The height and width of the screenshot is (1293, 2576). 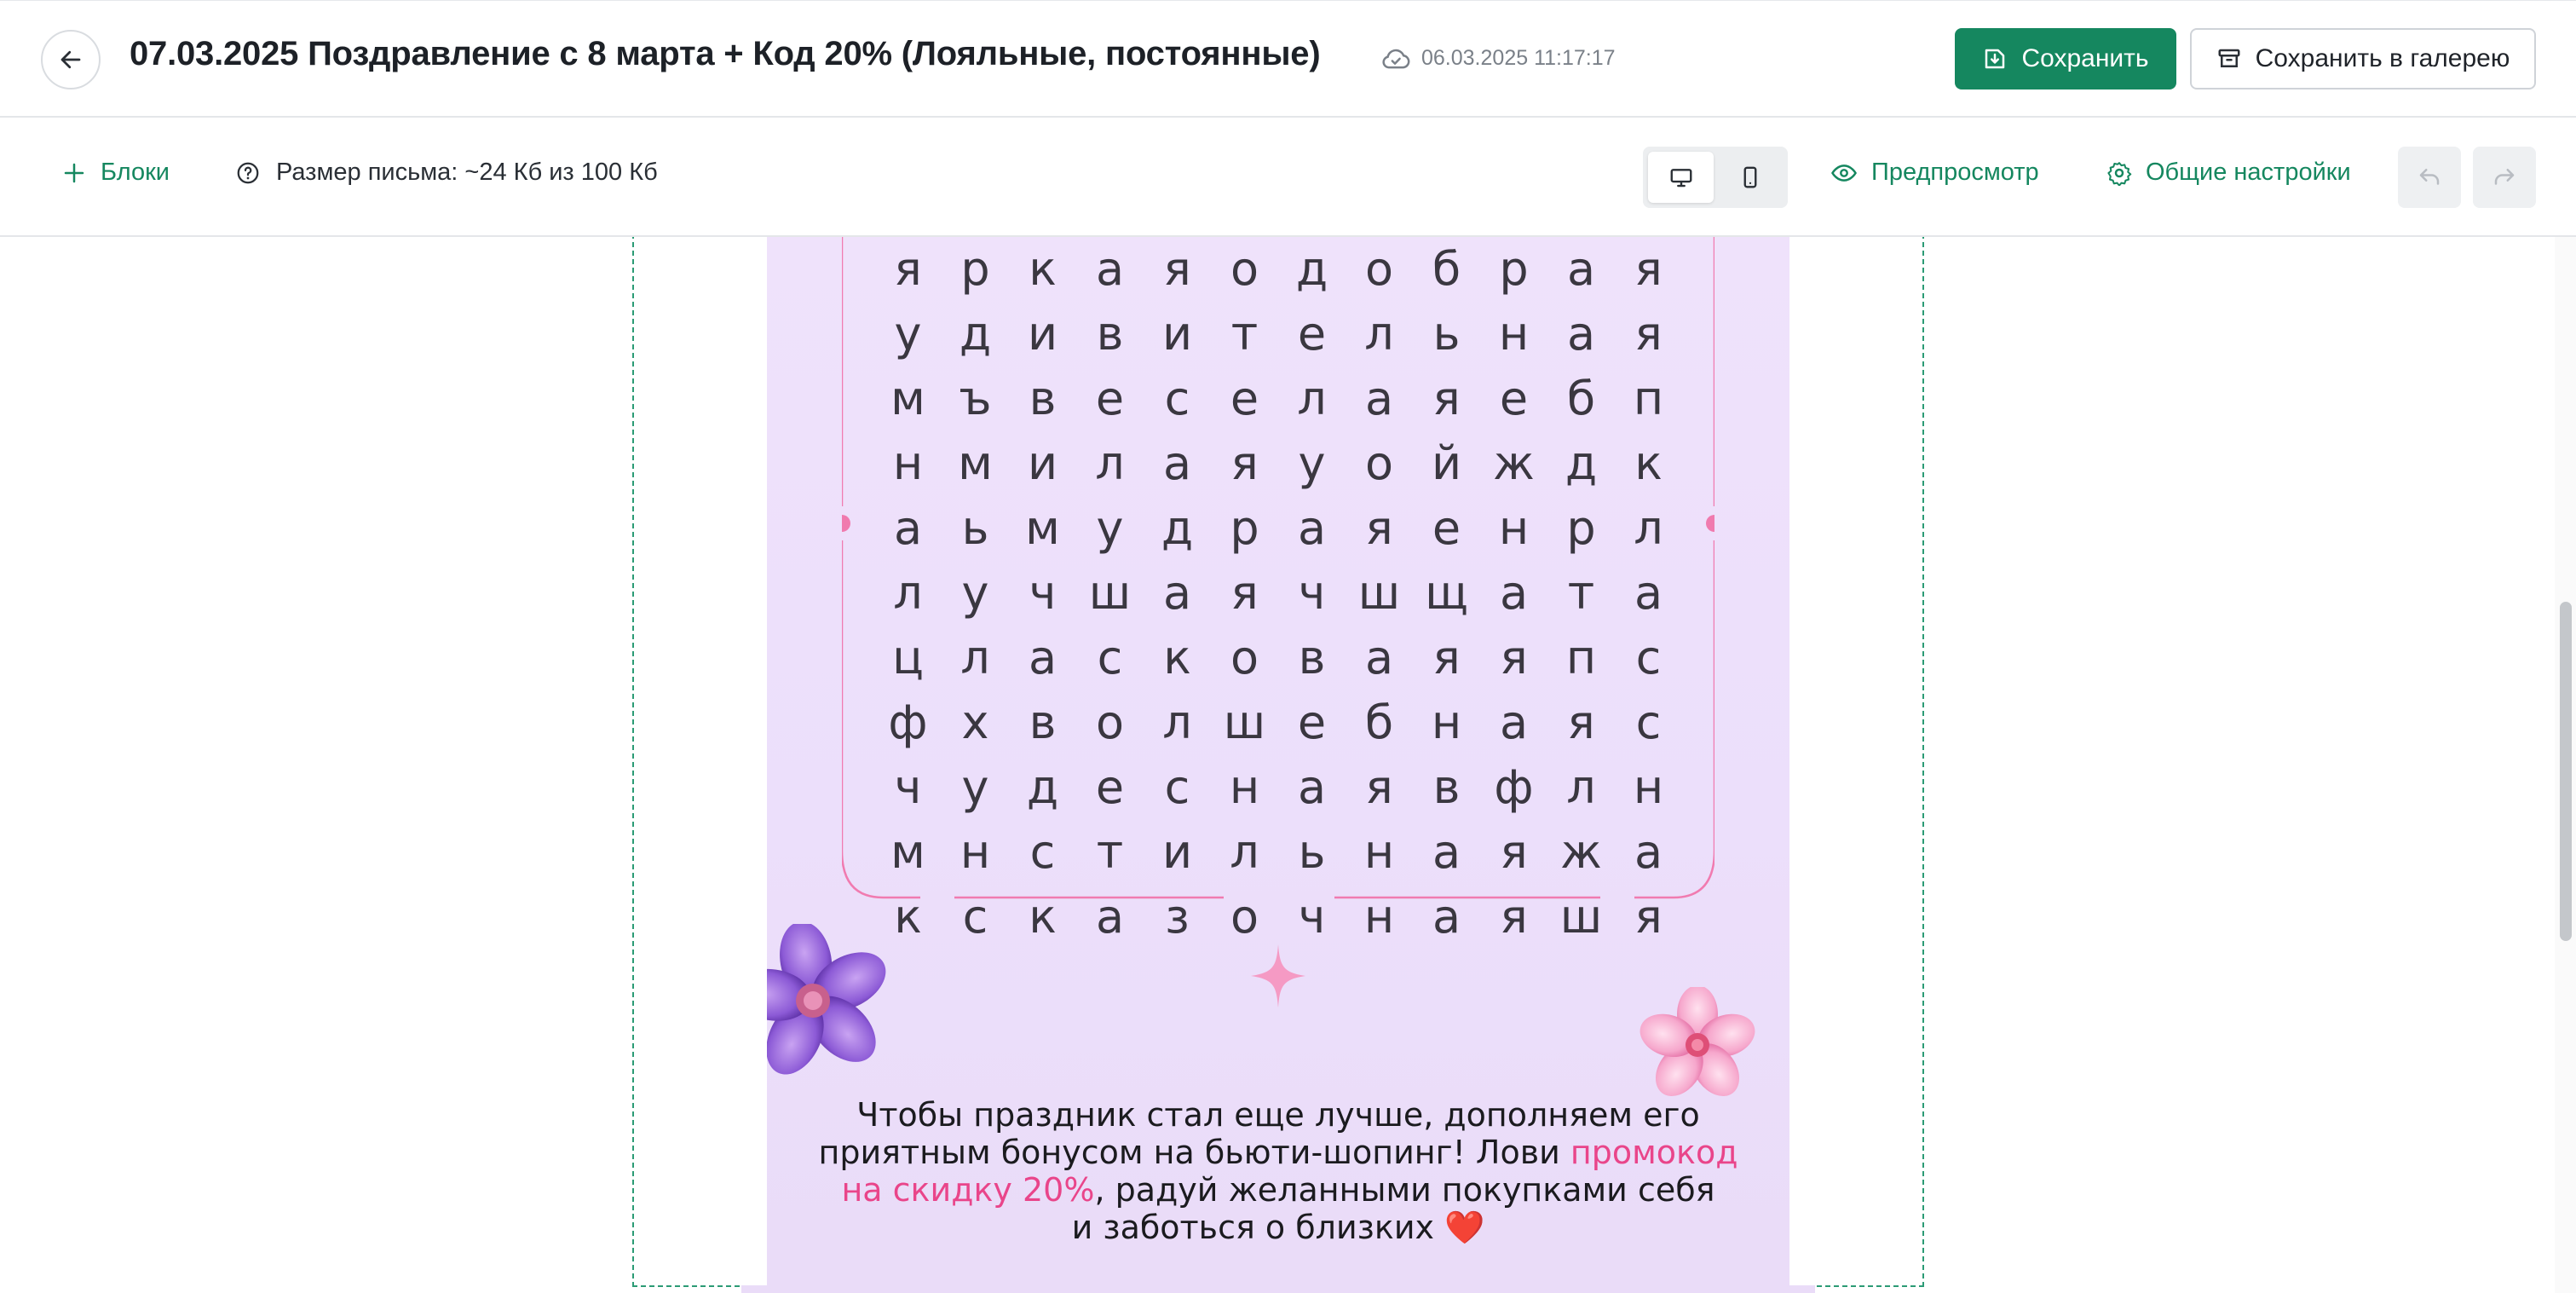 I want to click on grid-row: нмилаяуойждк, so click(x=1278, y=463).